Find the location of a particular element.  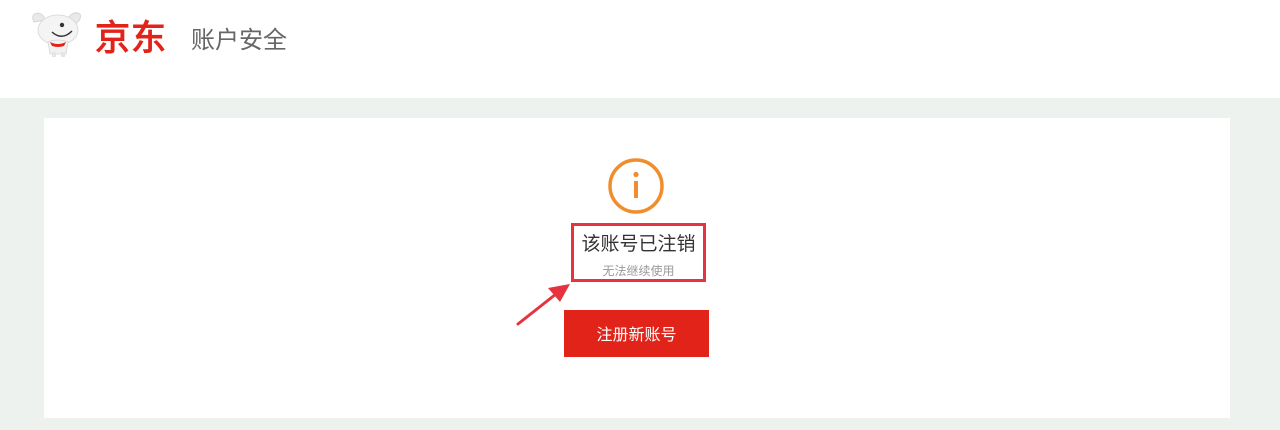

annotation-arrow-icon is located at coordinates (543, 305).